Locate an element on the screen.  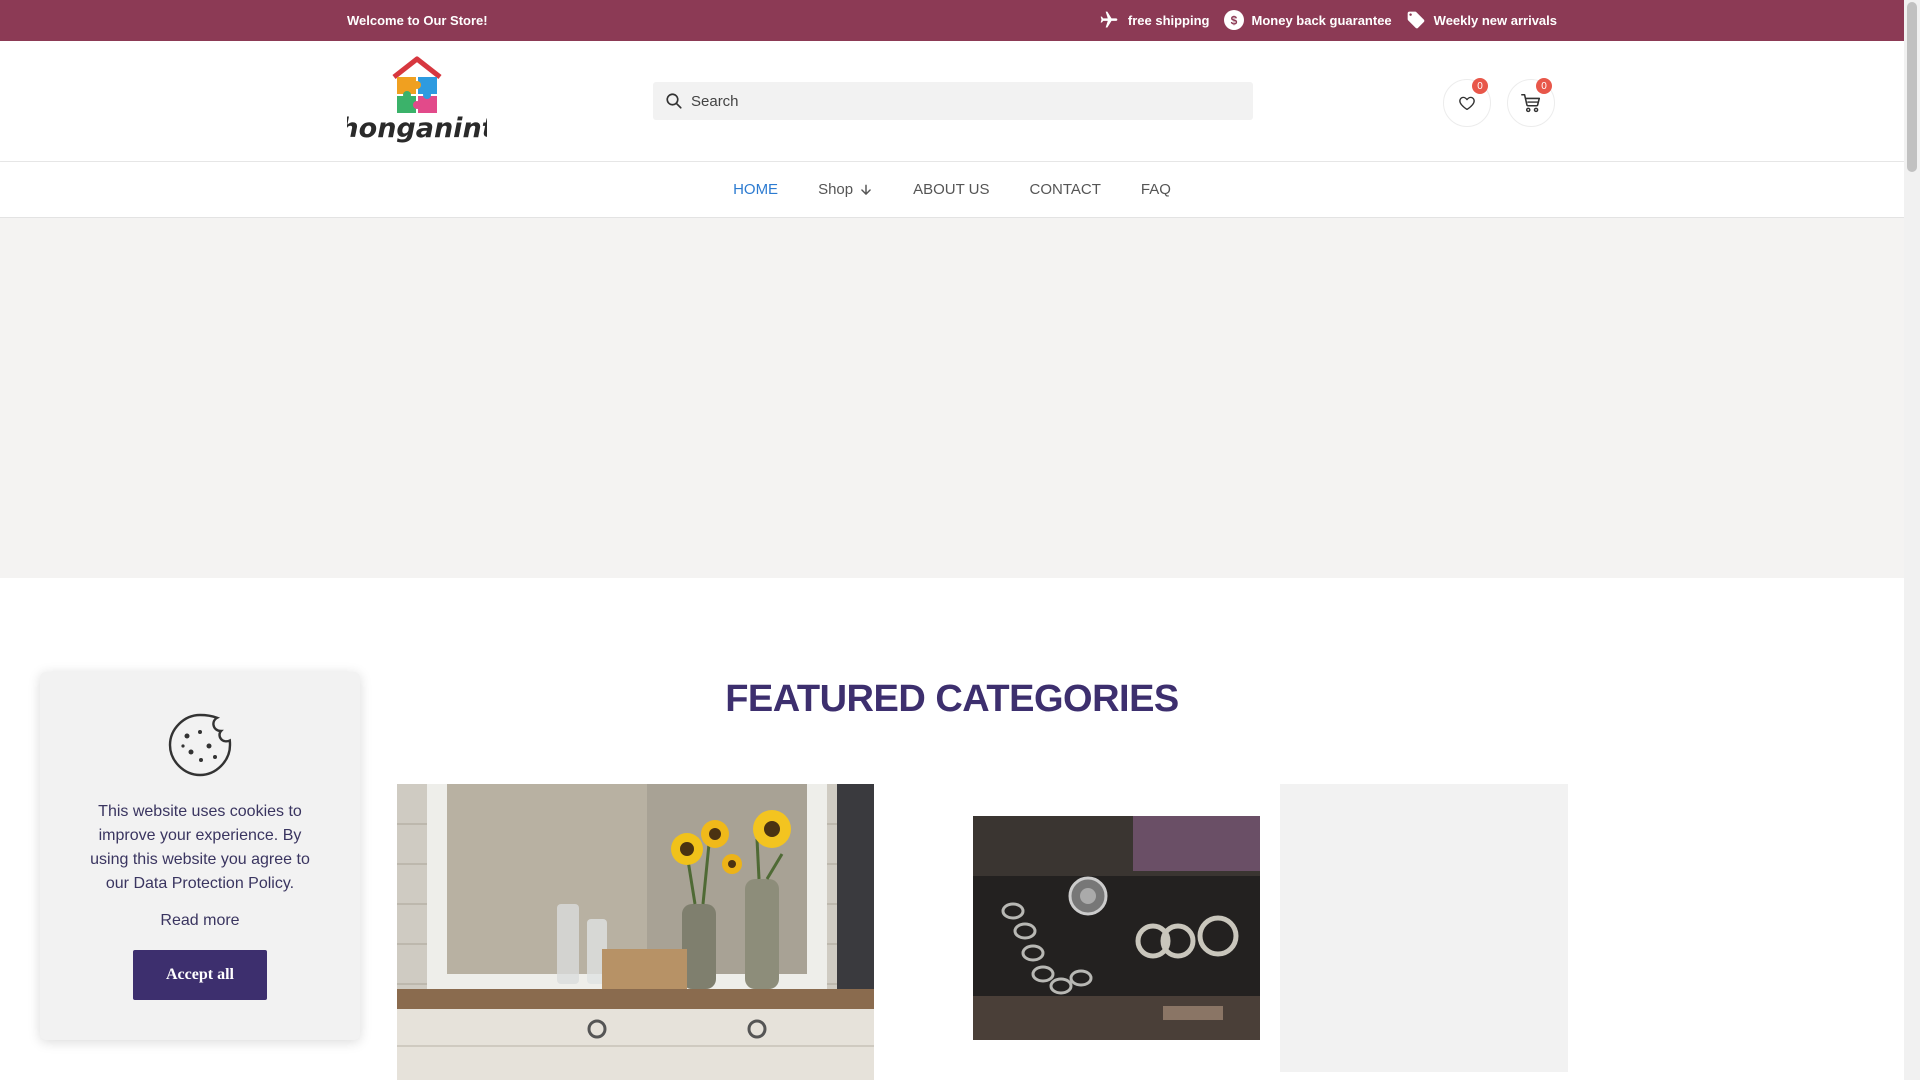
cookie-icon is located at coordinates (200, 745).